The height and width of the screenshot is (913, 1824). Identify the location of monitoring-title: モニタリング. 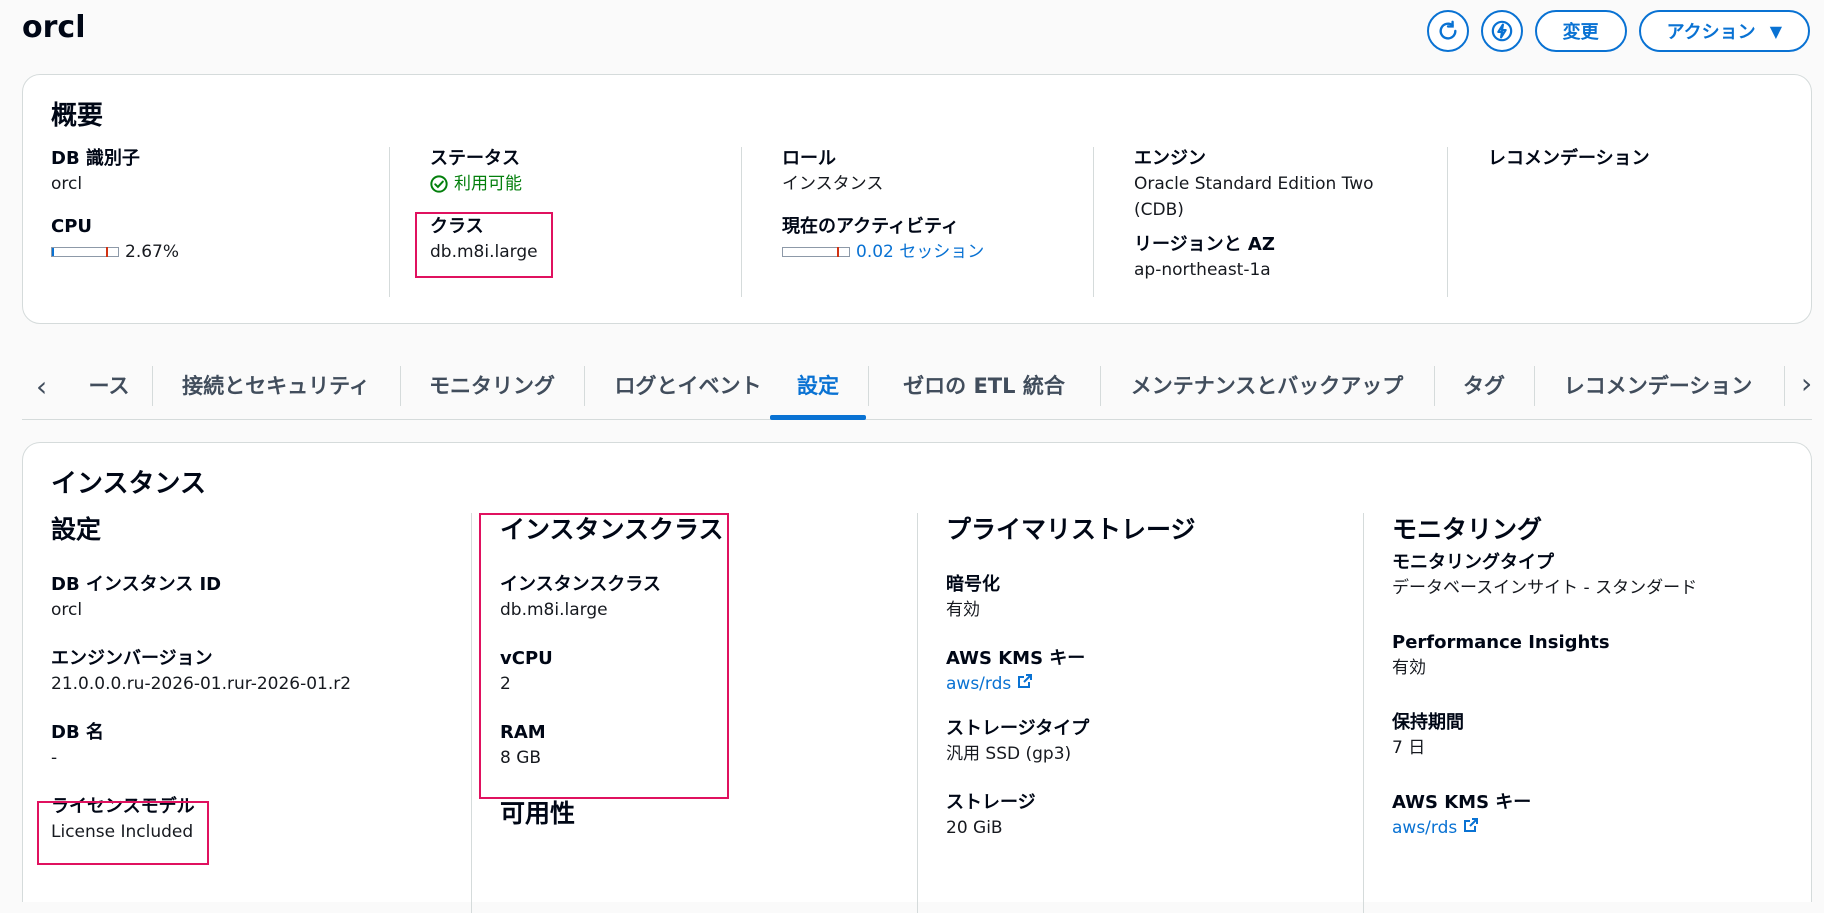
(1467, 529).